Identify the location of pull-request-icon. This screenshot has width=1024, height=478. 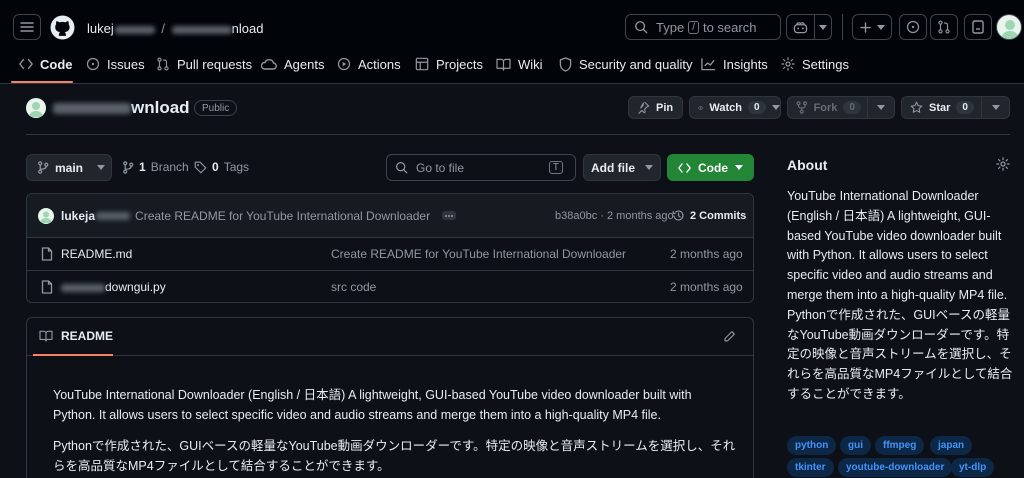
(944, 27).